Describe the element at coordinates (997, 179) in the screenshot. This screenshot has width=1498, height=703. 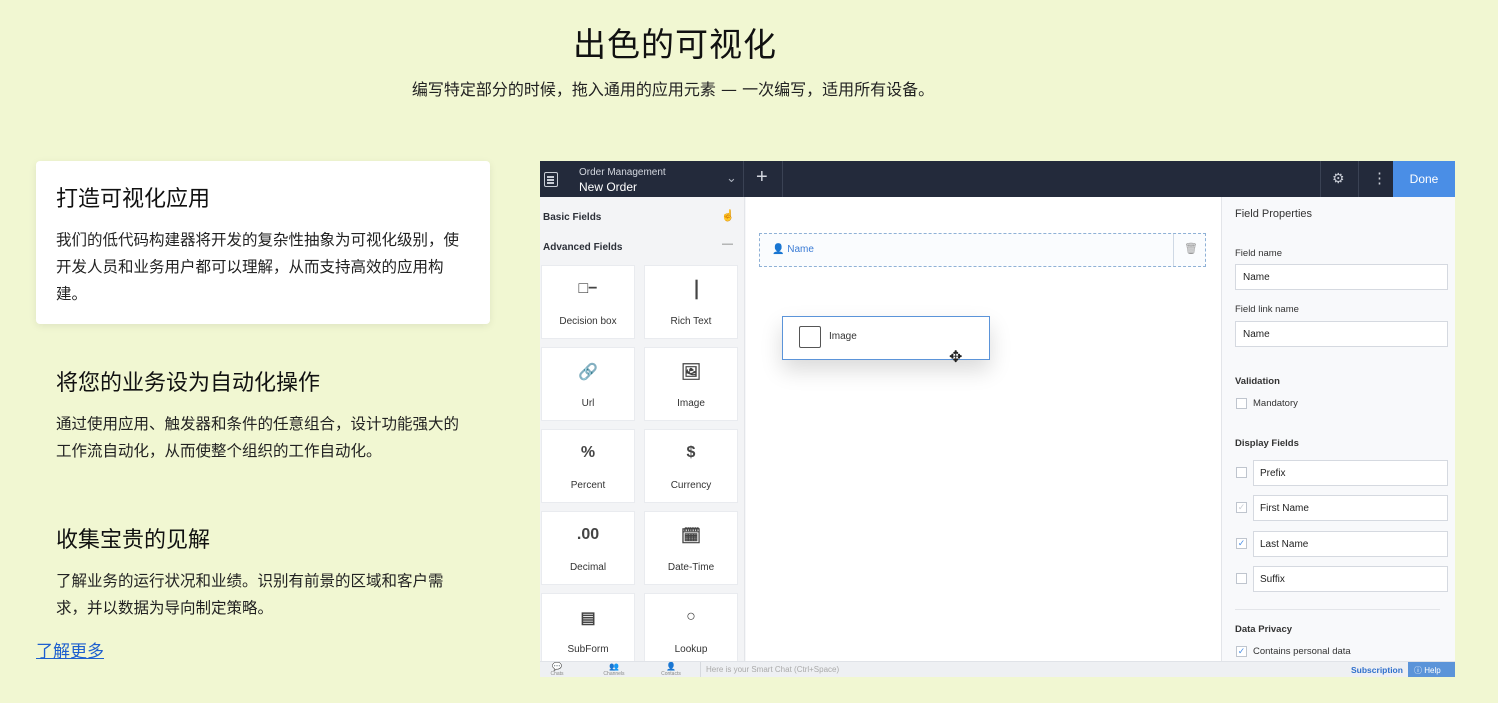
I see `builder-topbar: Order Management New Order ⌄ + ⚙ ⋮ Done` at that location.